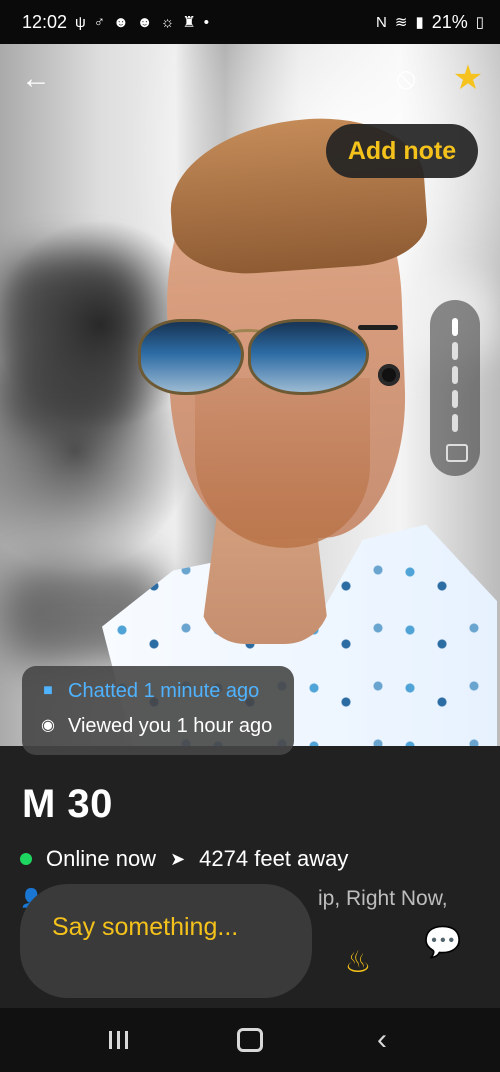  Describe the element at coordinates (274, 858) in the screenshot. I see `distance-text: 4274 feet away` at that location.